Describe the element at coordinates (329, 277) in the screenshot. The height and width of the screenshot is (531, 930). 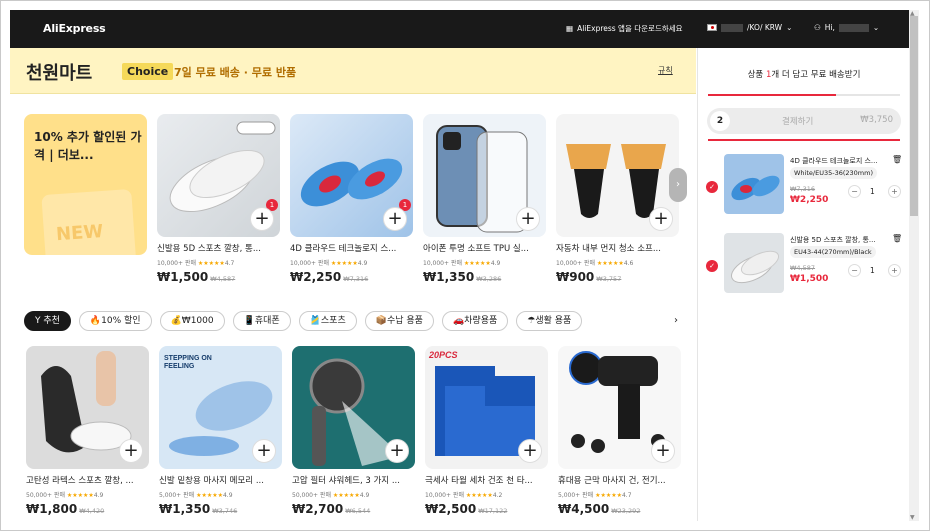
I see `product-price: ₩2,250 ₩7,316` at that location.